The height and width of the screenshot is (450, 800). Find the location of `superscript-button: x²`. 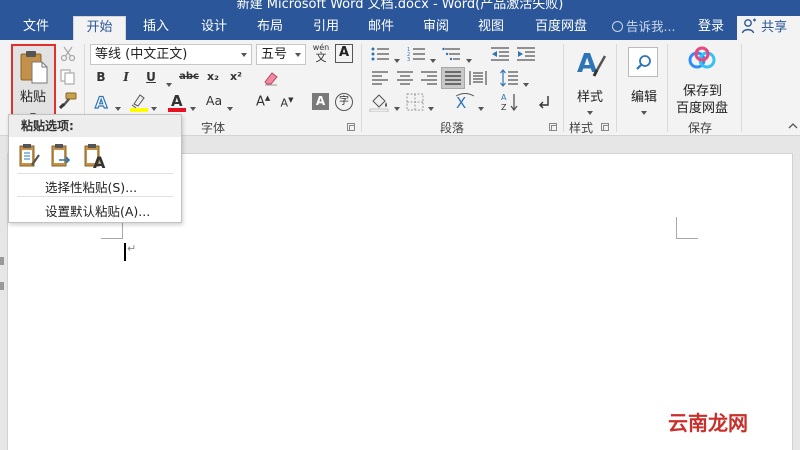

superscript-button: x² is located at coordinates (236, 76).